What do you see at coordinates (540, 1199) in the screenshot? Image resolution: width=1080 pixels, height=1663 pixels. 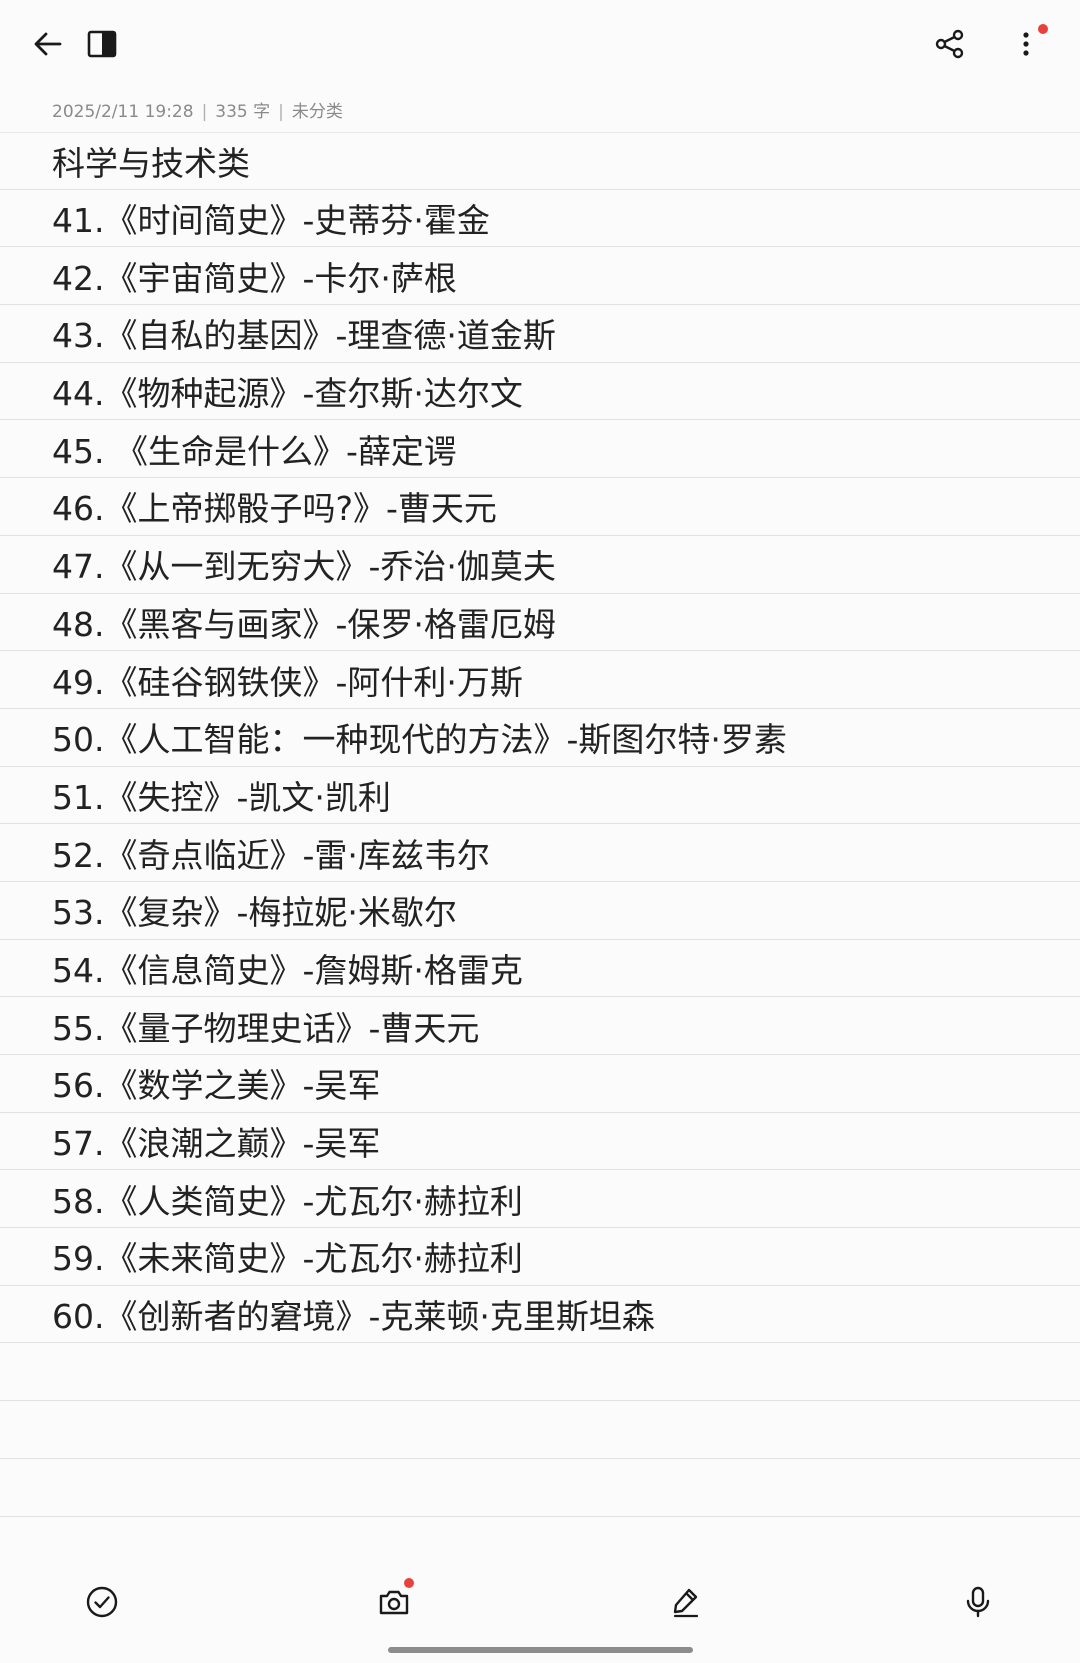 I see `note-line: 58.《人类简史》-尤瓦尔·赫拉利` at bounding box center [540, 1199].